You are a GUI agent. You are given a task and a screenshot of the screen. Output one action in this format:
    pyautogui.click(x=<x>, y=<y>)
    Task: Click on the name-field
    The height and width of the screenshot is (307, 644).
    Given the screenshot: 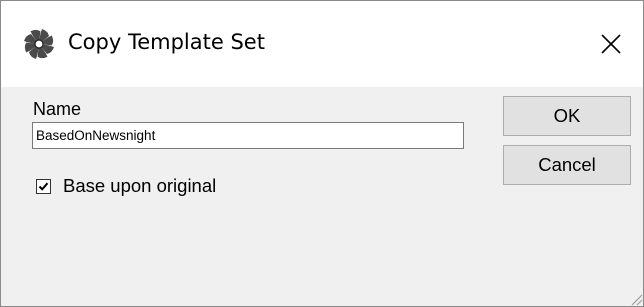 What is the action you would take?
    pyautogui.click(x=248, y=135)
    